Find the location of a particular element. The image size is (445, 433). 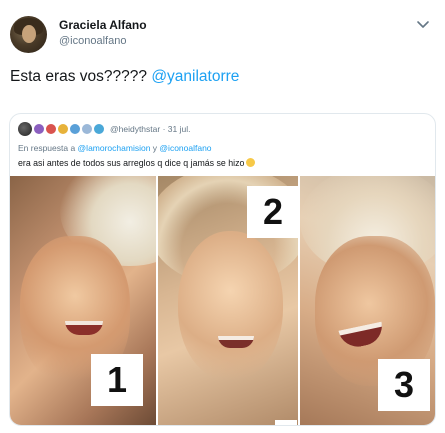

photo-2-face is located at coordinates (230, 306).